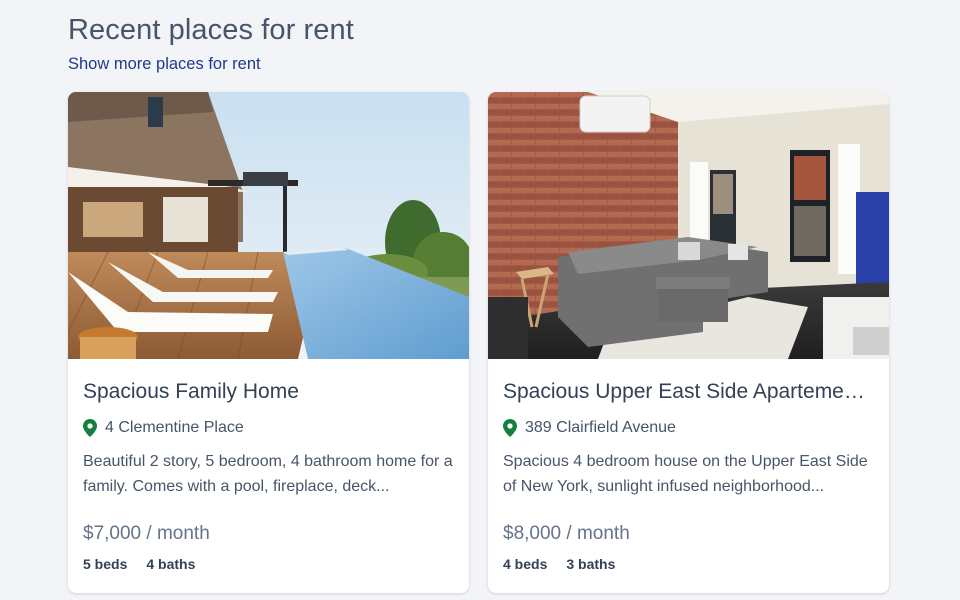 This screenshot has height=600, width=960. Describe the element at coordinates (566, 533) in the screenshot. I see `listing-price: $8,000 / month` at that location.